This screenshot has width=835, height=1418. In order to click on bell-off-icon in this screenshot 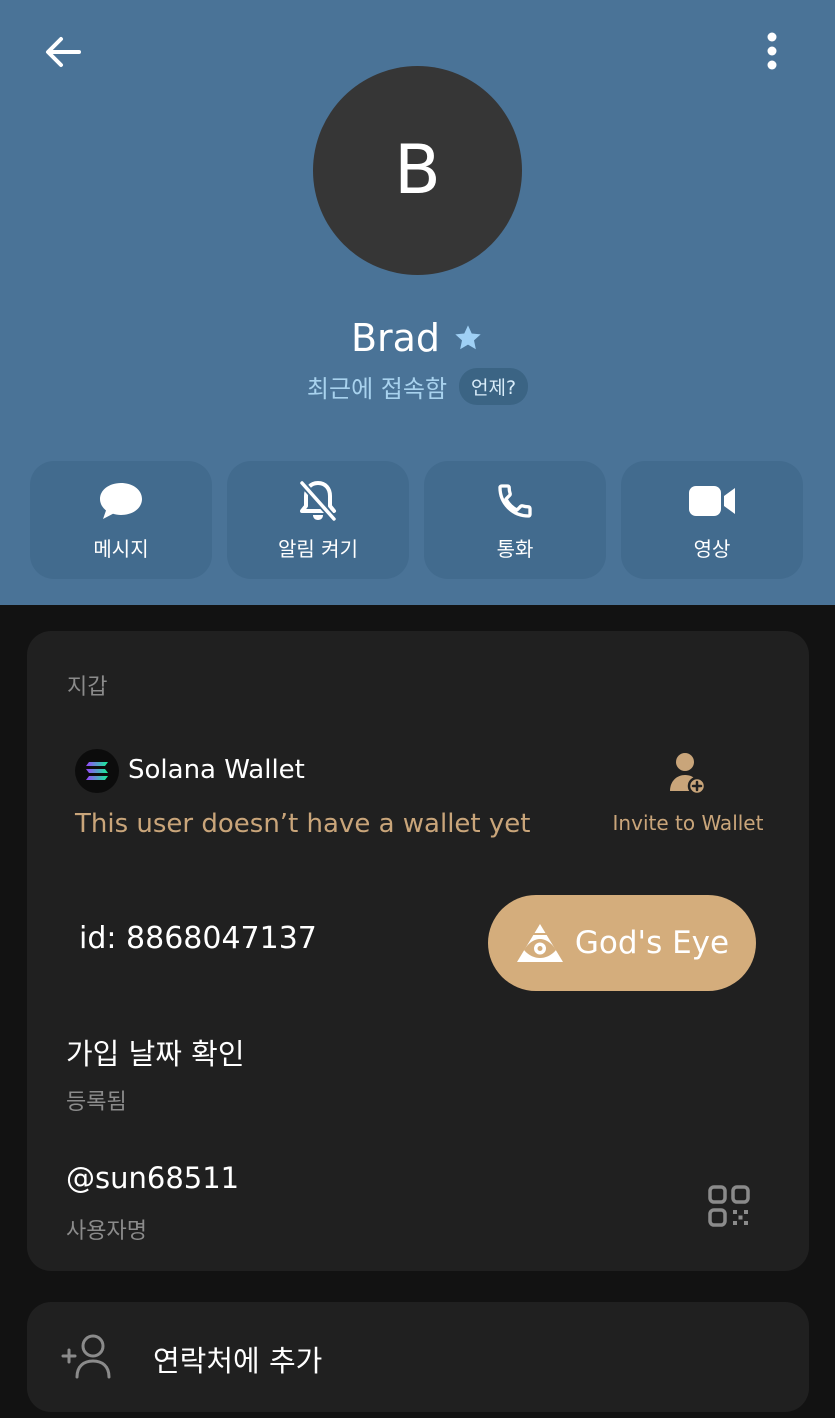, I will do `click(318, 501)`.